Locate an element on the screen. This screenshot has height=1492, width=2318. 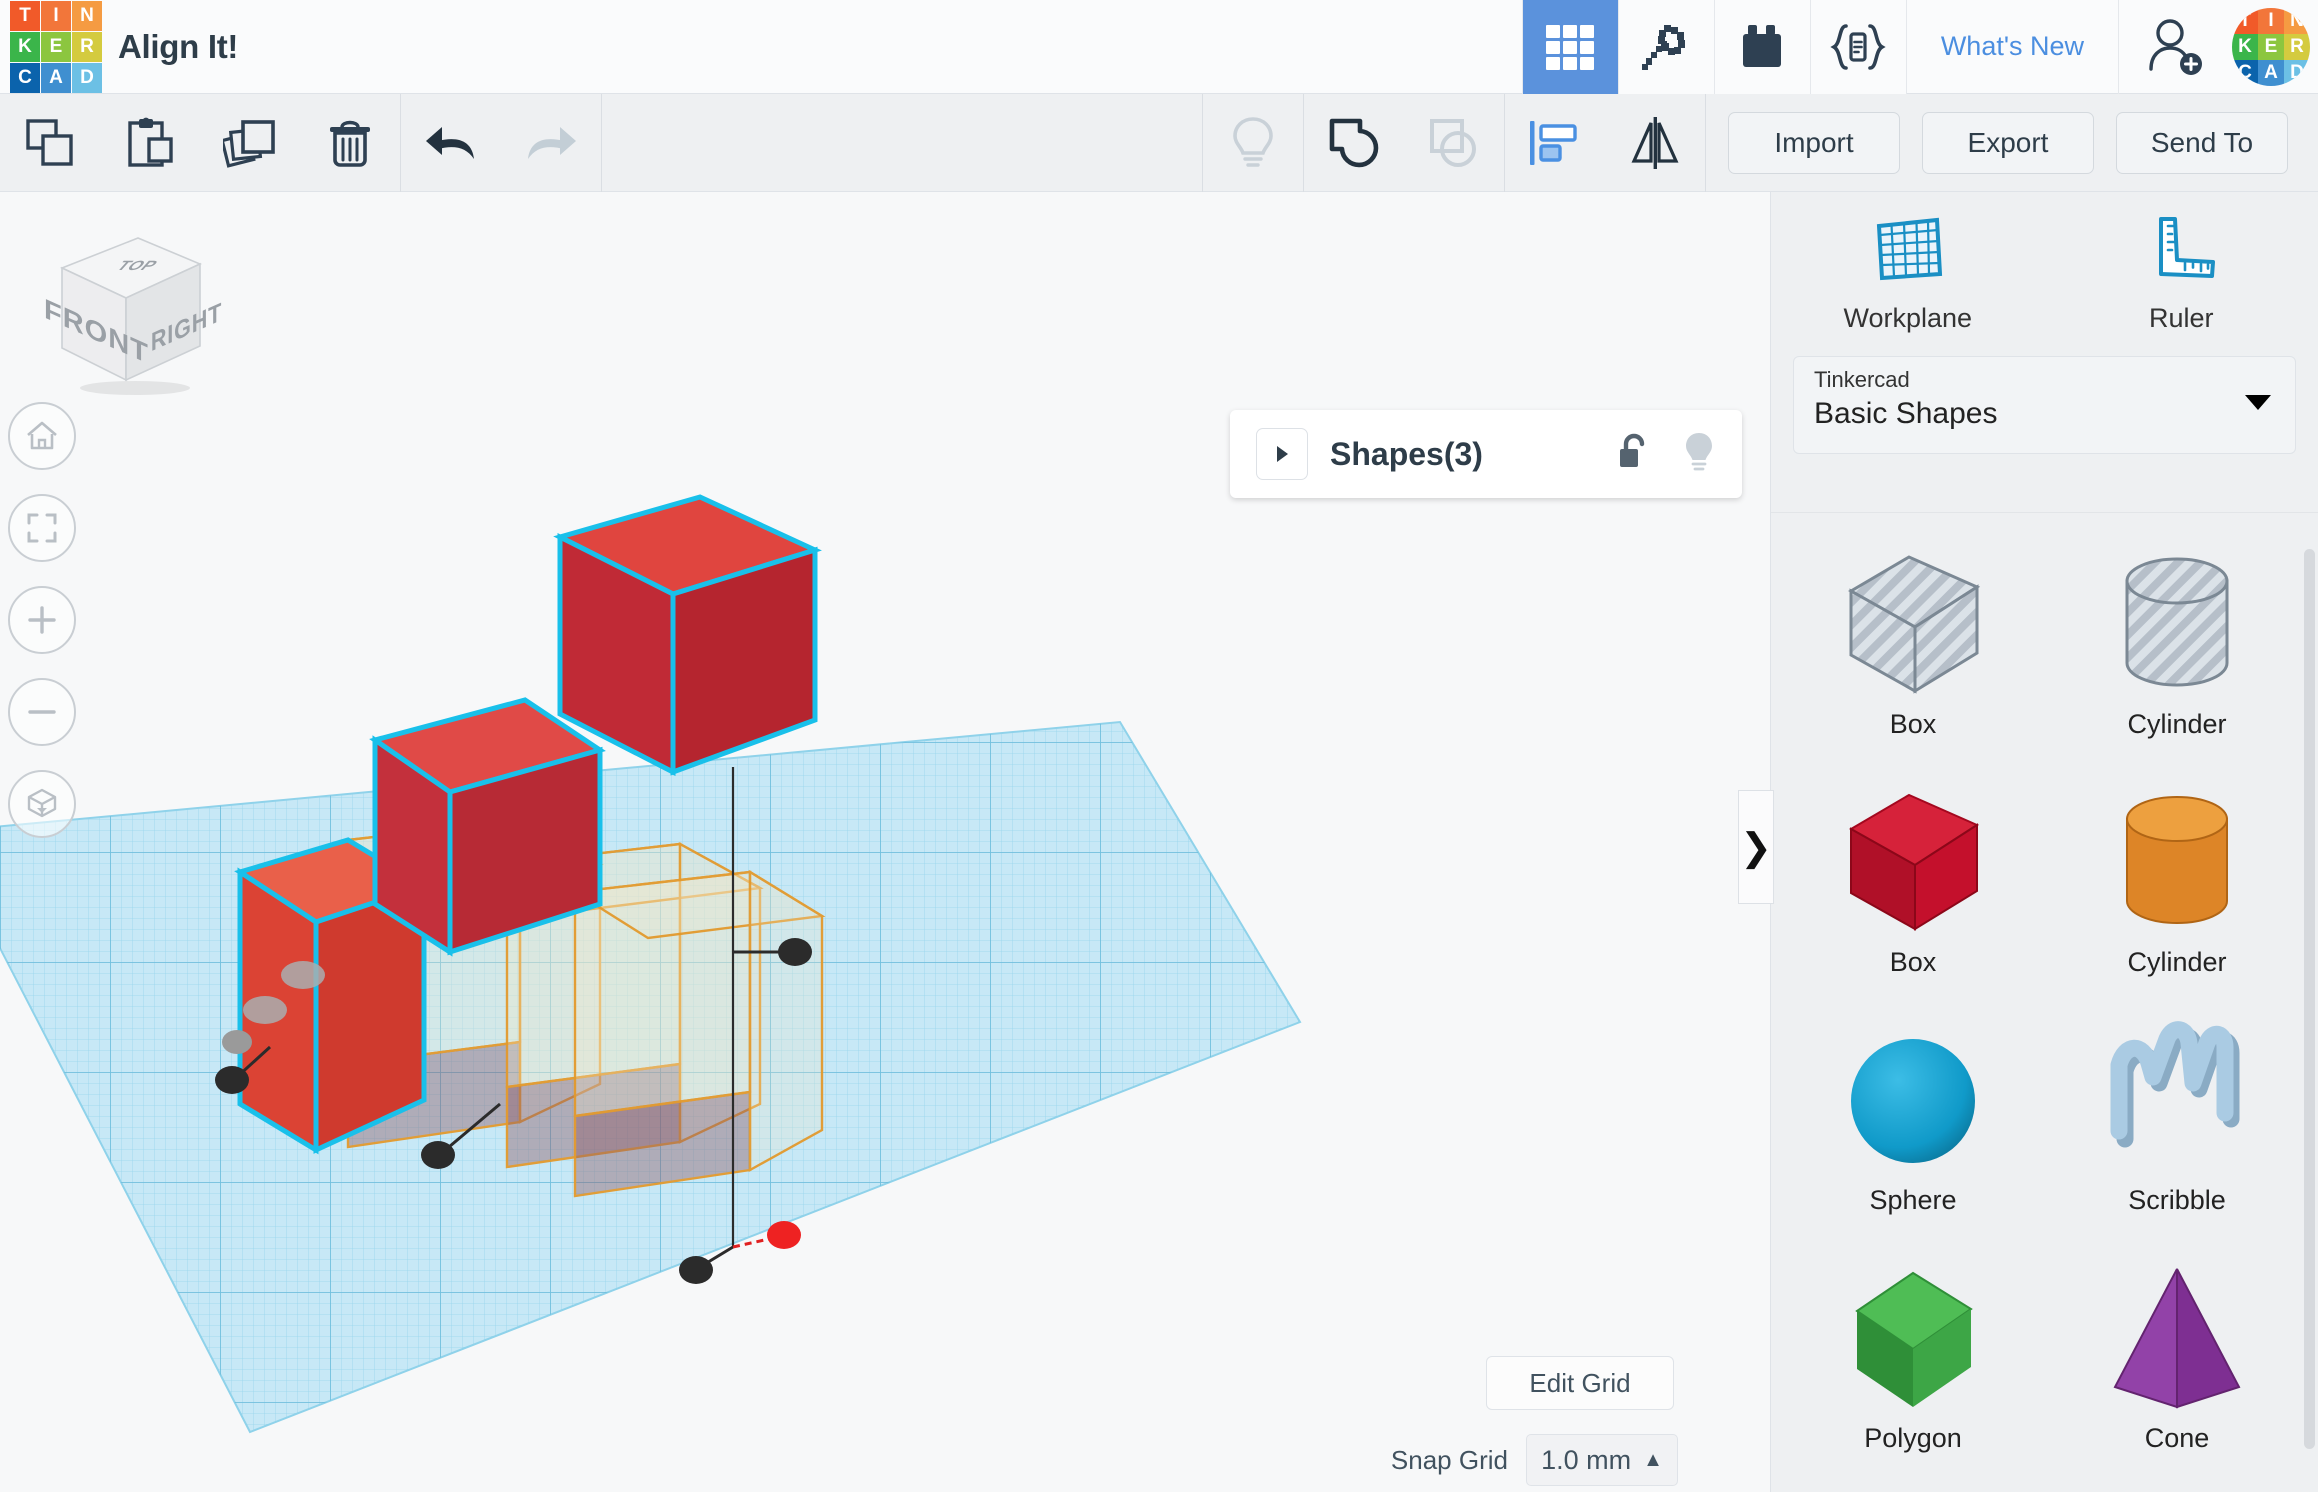
add-user-icon is located at coordinates (2173, 47).